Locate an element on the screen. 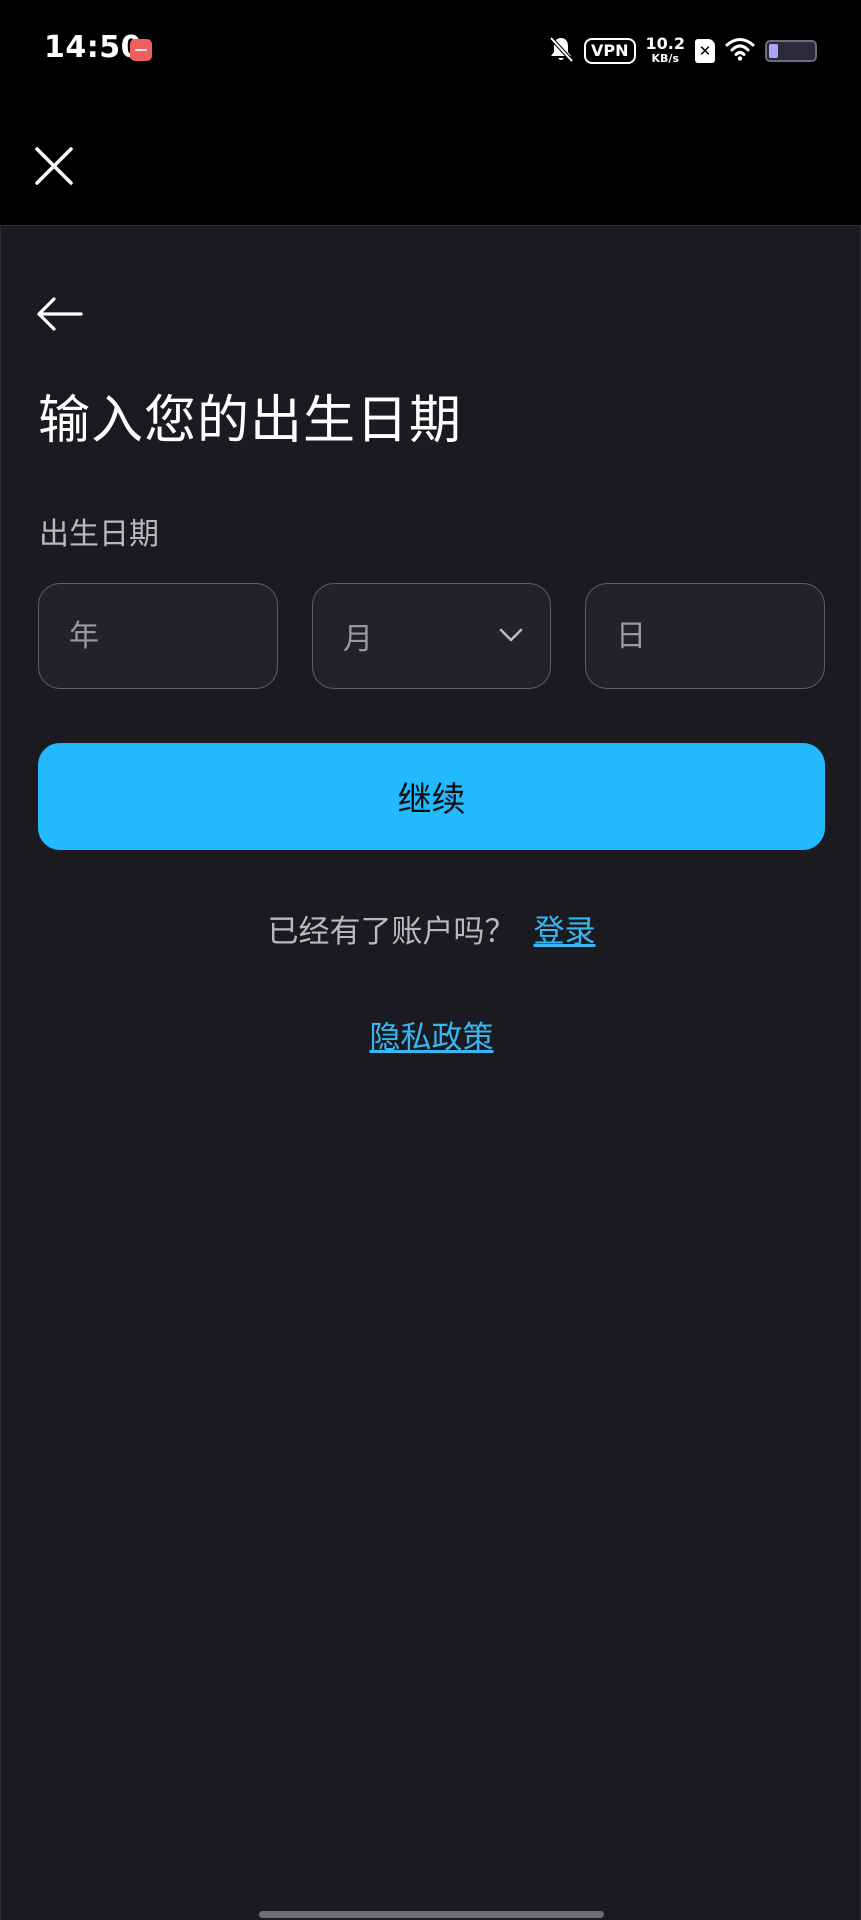 This screenshot has height=1920, width=861. wifi-icon is located at coordinates (740, 51).